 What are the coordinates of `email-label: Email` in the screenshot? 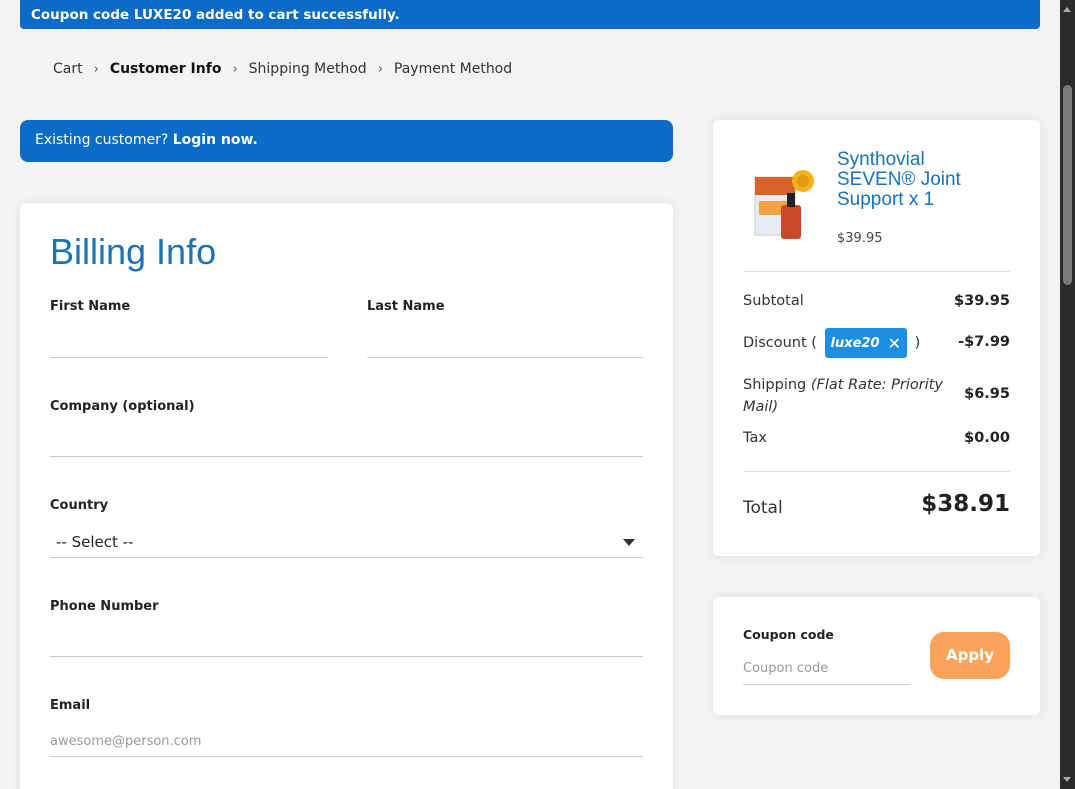 It's located at (70, 705).